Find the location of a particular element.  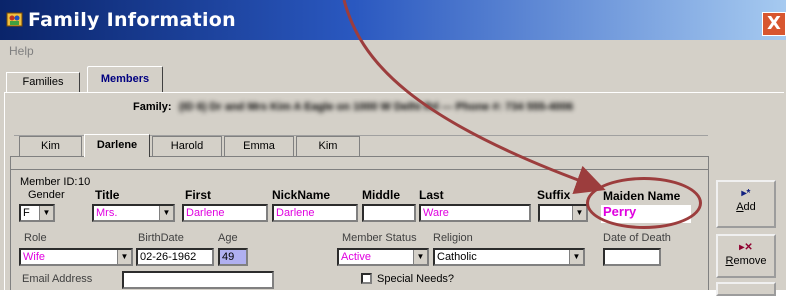

add-button: ▸* Add is located at coordinates (746, 204).